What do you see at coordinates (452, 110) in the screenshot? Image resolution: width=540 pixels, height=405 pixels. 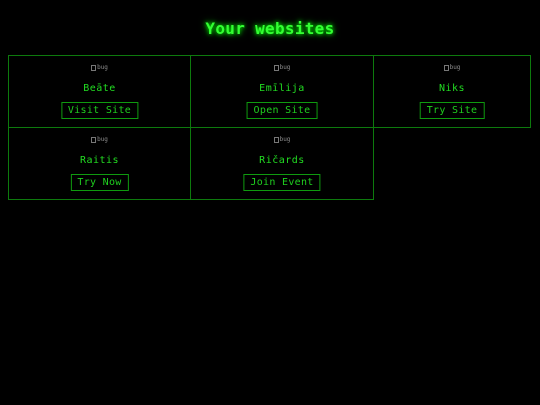 I see `try-site-button: Try Site` at bounding box center [452, 110].